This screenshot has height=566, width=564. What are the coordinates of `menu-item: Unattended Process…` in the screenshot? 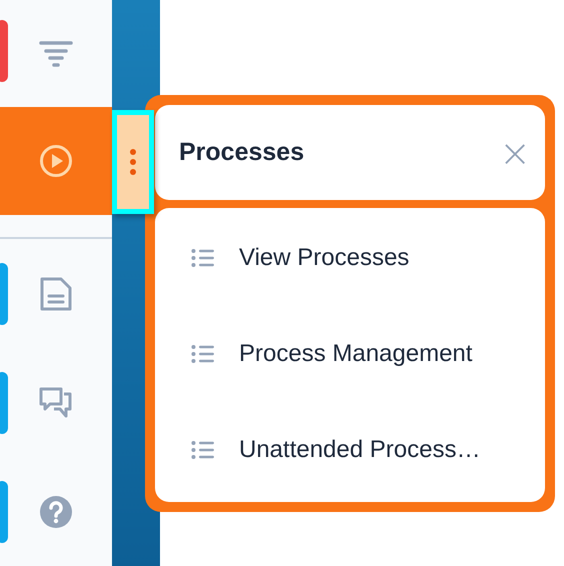 It's located at (350, 450).